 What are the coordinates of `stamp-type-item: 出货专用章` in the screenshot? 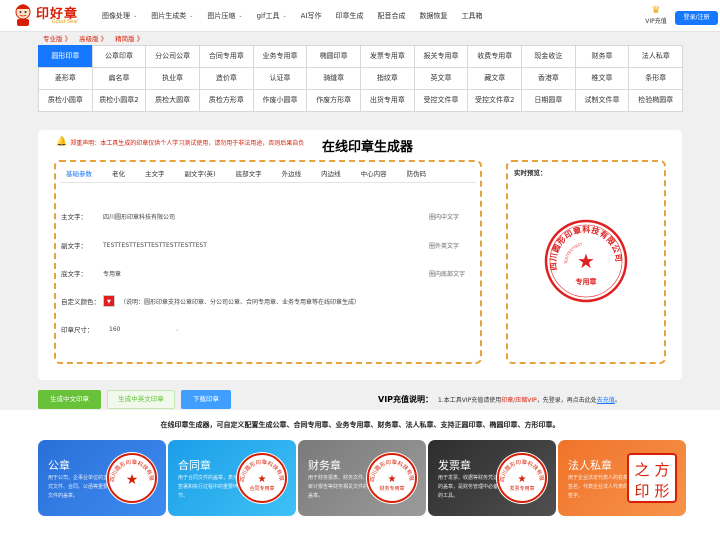 It's located at (387, 100).